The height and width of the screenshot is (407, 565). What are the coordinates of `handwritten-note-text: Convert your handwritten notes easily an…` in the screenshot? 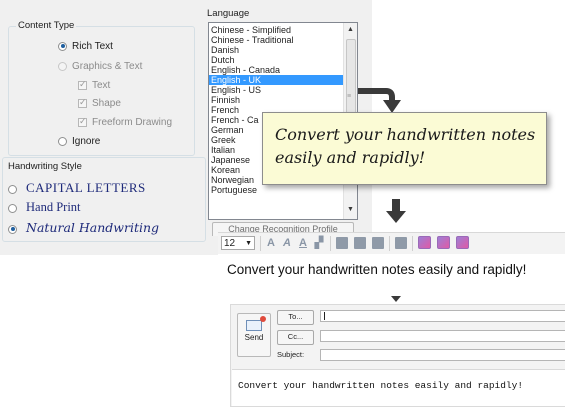 It's located at (407, 146).